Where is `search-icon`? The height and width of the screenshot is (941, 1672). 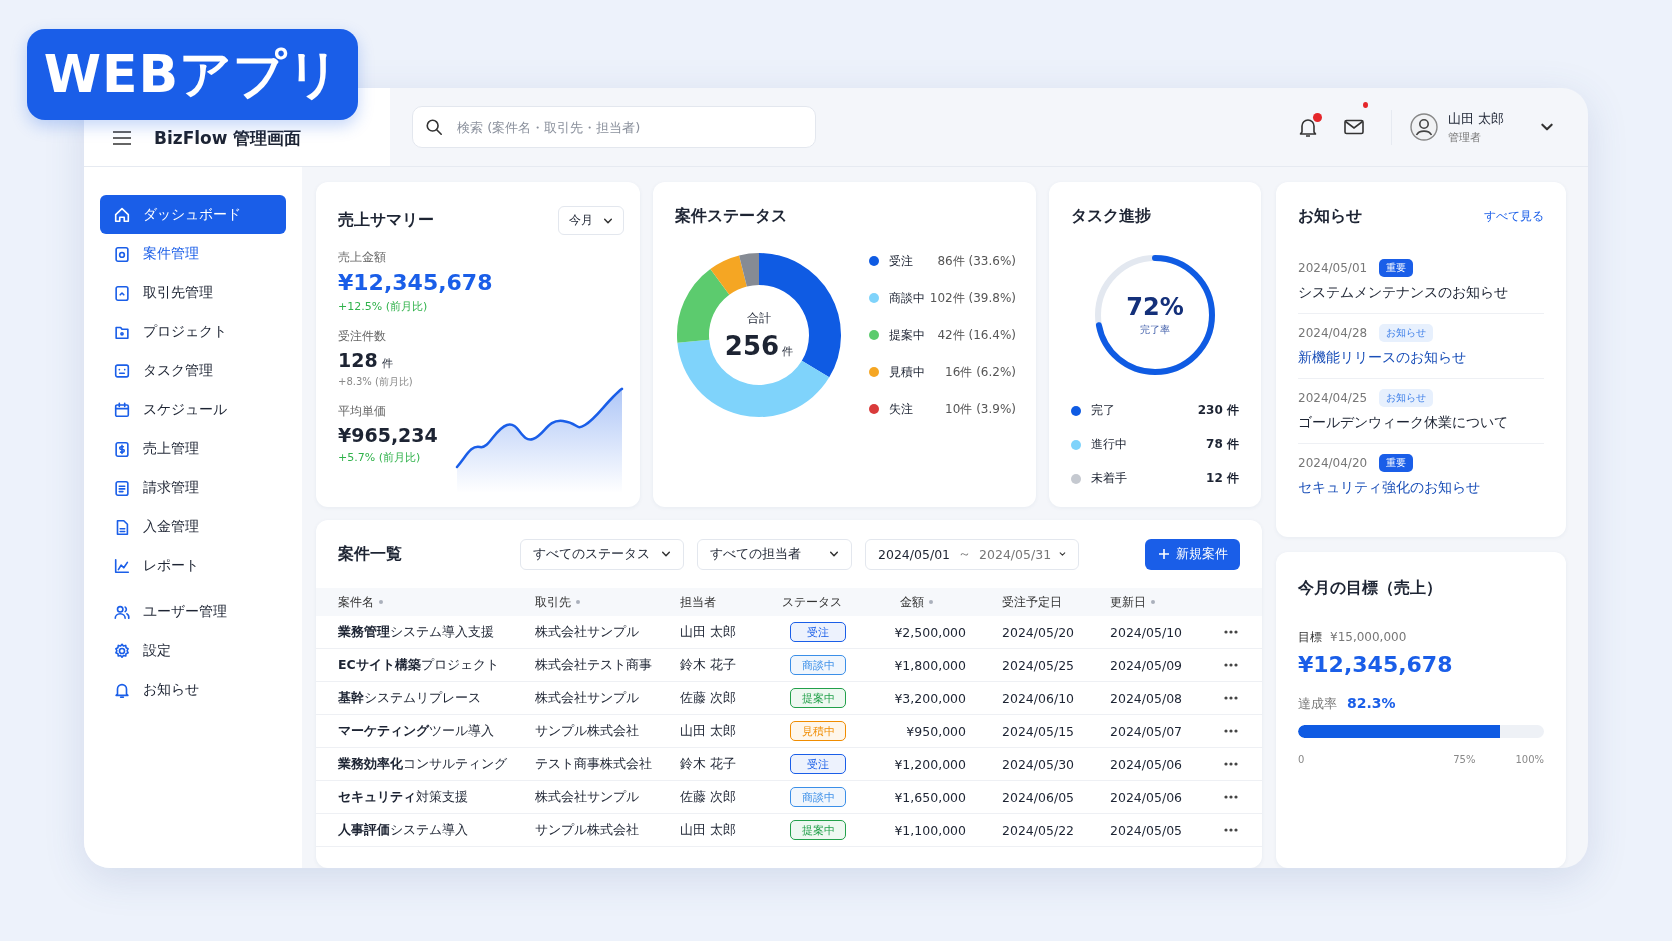
search-icon is located at coordinates (434, 127).